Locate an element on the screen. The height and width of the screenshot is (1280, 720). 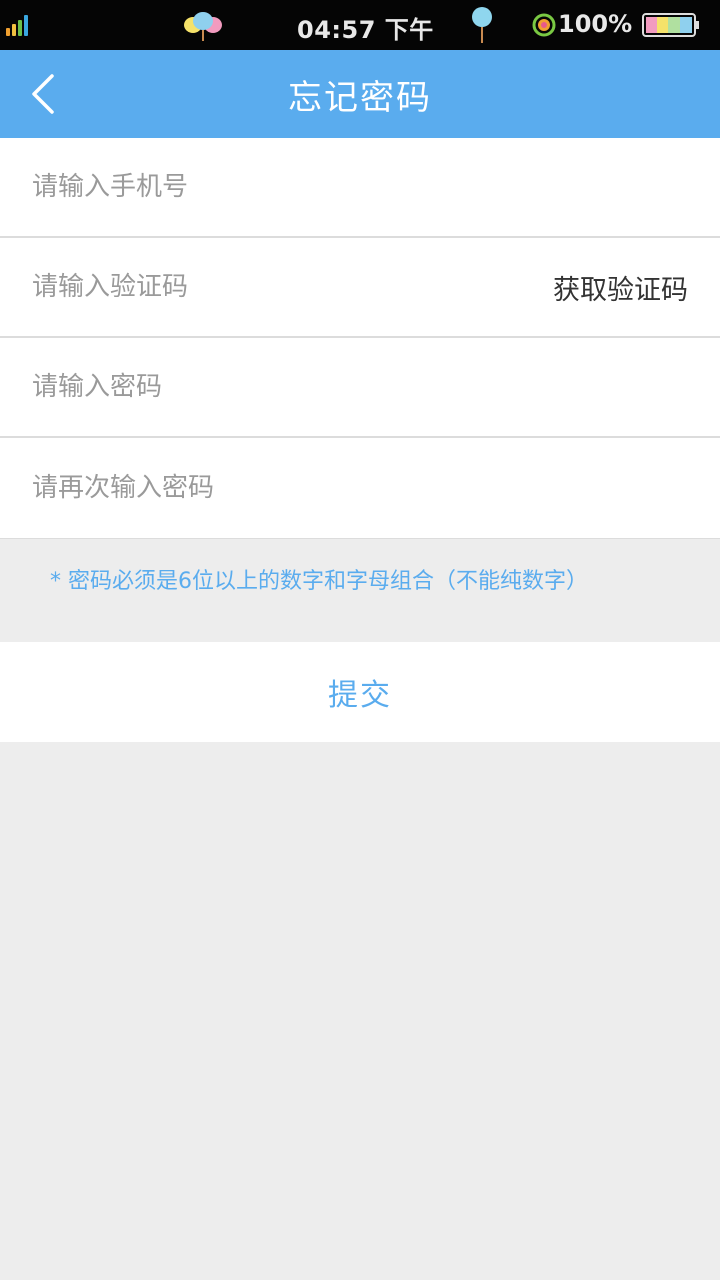
password-rule-hint: * 密码必须是6位以上的数字和字母组合（不能纯数字） is located at coordinates (360, 590).